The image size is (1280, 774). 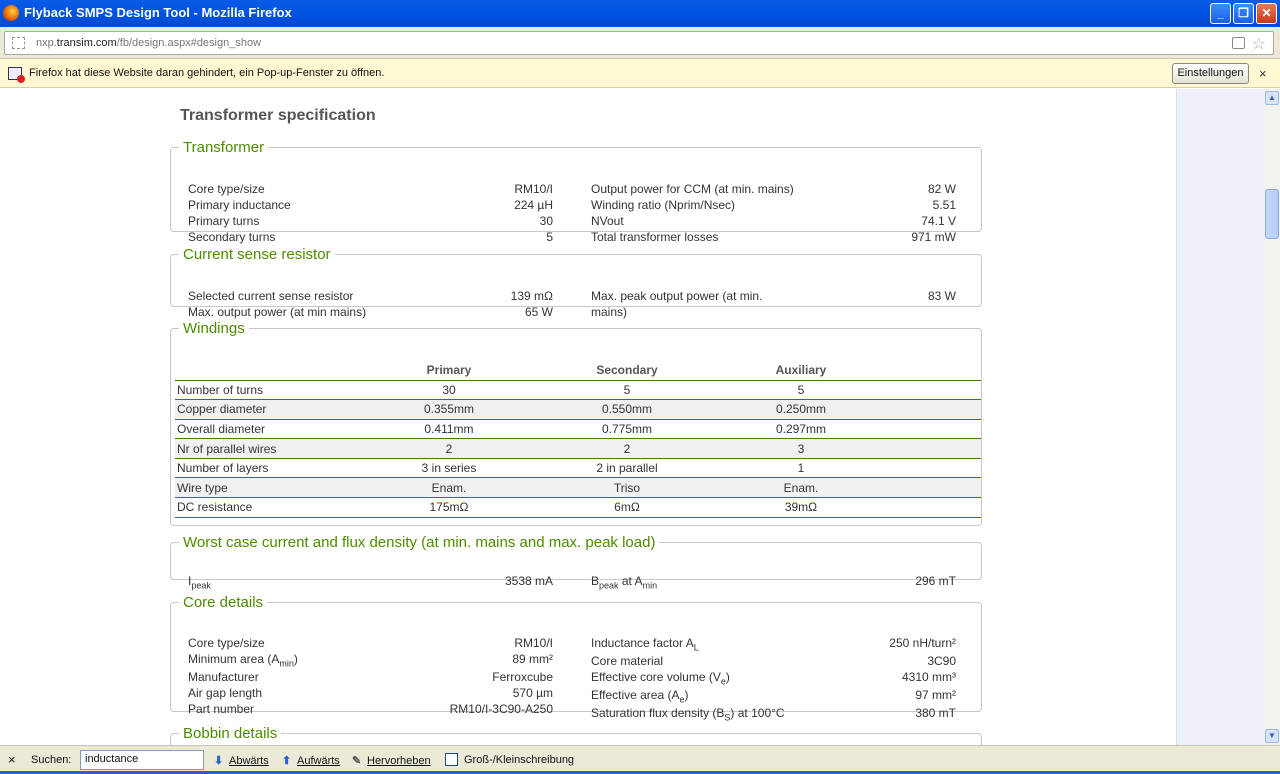 What do you see at coordinates (607, 221) in the screenshot?
I see `spec-label: NVout` at bounding box center [607, 221].